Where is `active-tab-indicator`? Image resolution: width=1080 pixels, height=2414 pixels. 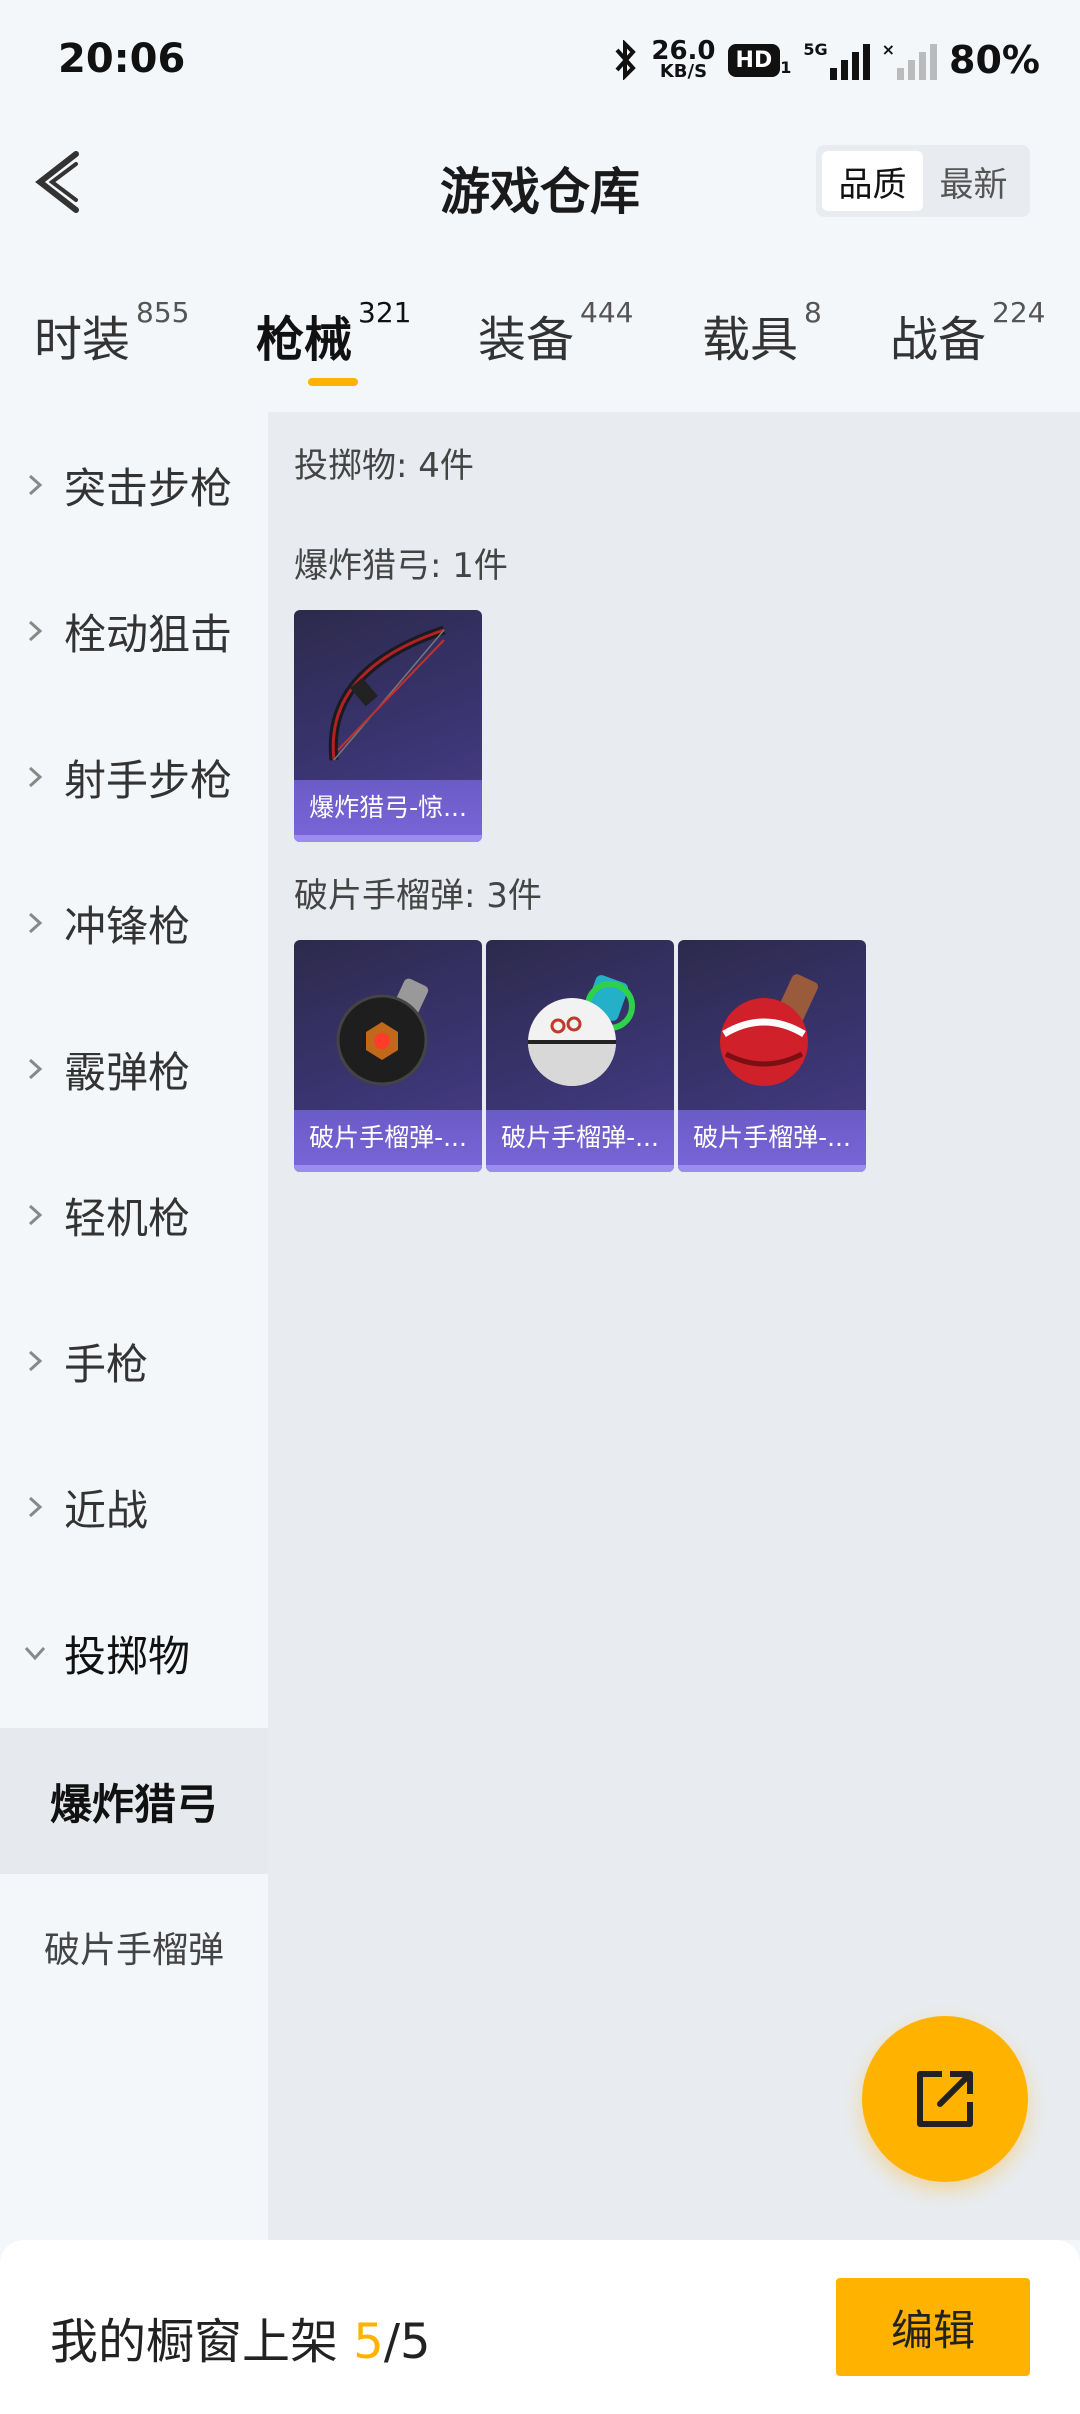 active-tab-indicator is located at coordinates (333, 382).